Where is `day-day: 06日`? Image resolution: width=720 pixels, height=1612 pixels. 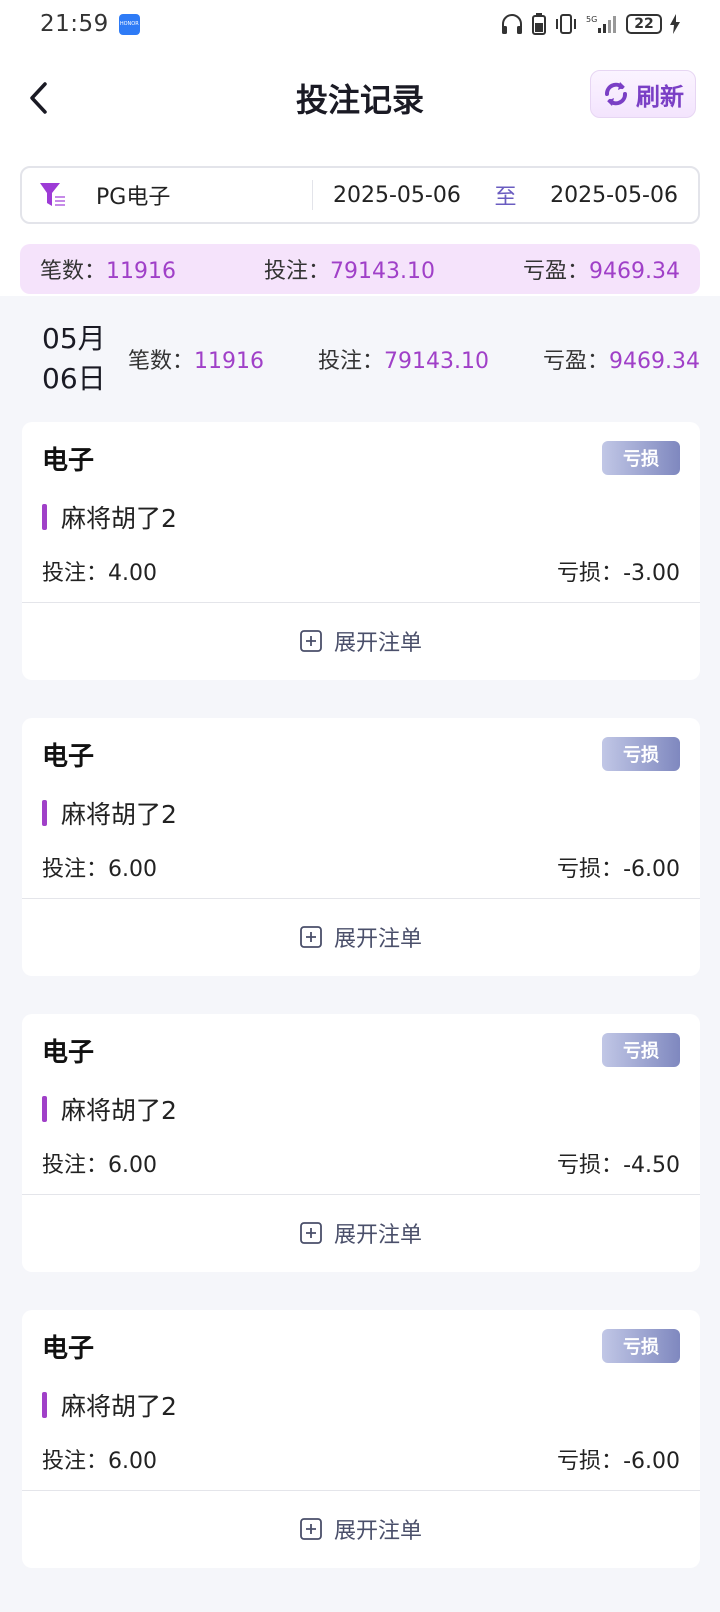
day-day: 06日 is located at coordinates (74, 378).